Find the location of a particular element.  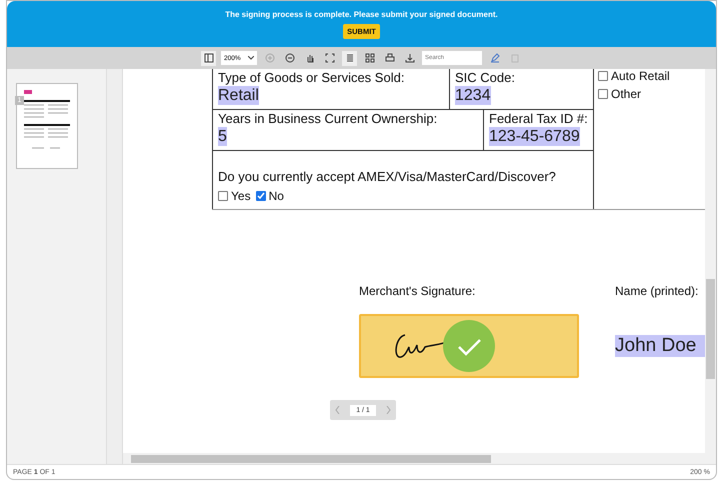

minus-circle-icon is located at coordinates (289, 58).